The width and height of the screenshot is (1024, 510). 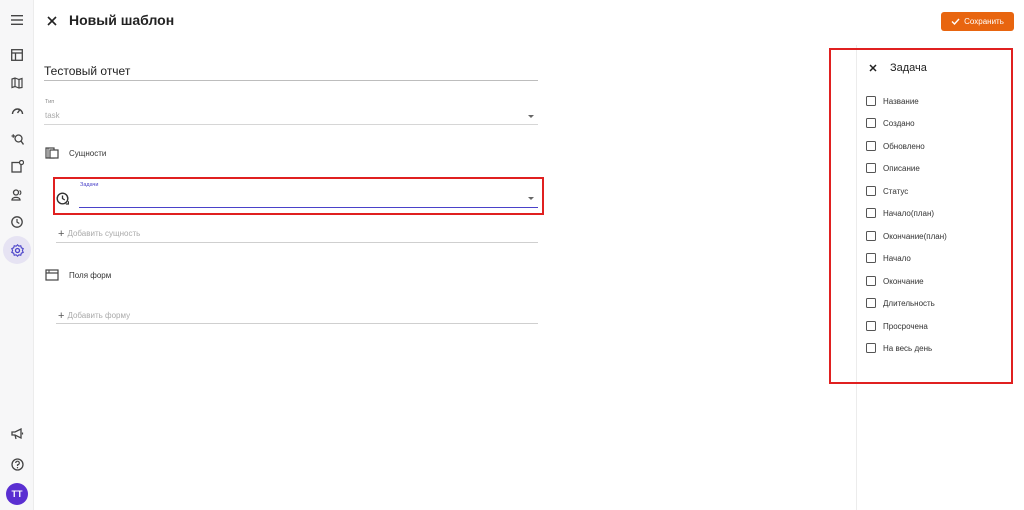 What do you see at coordinates (899, 123) in the screenshot?
I see `field-label: Создано` at bounding box center [899, 123].